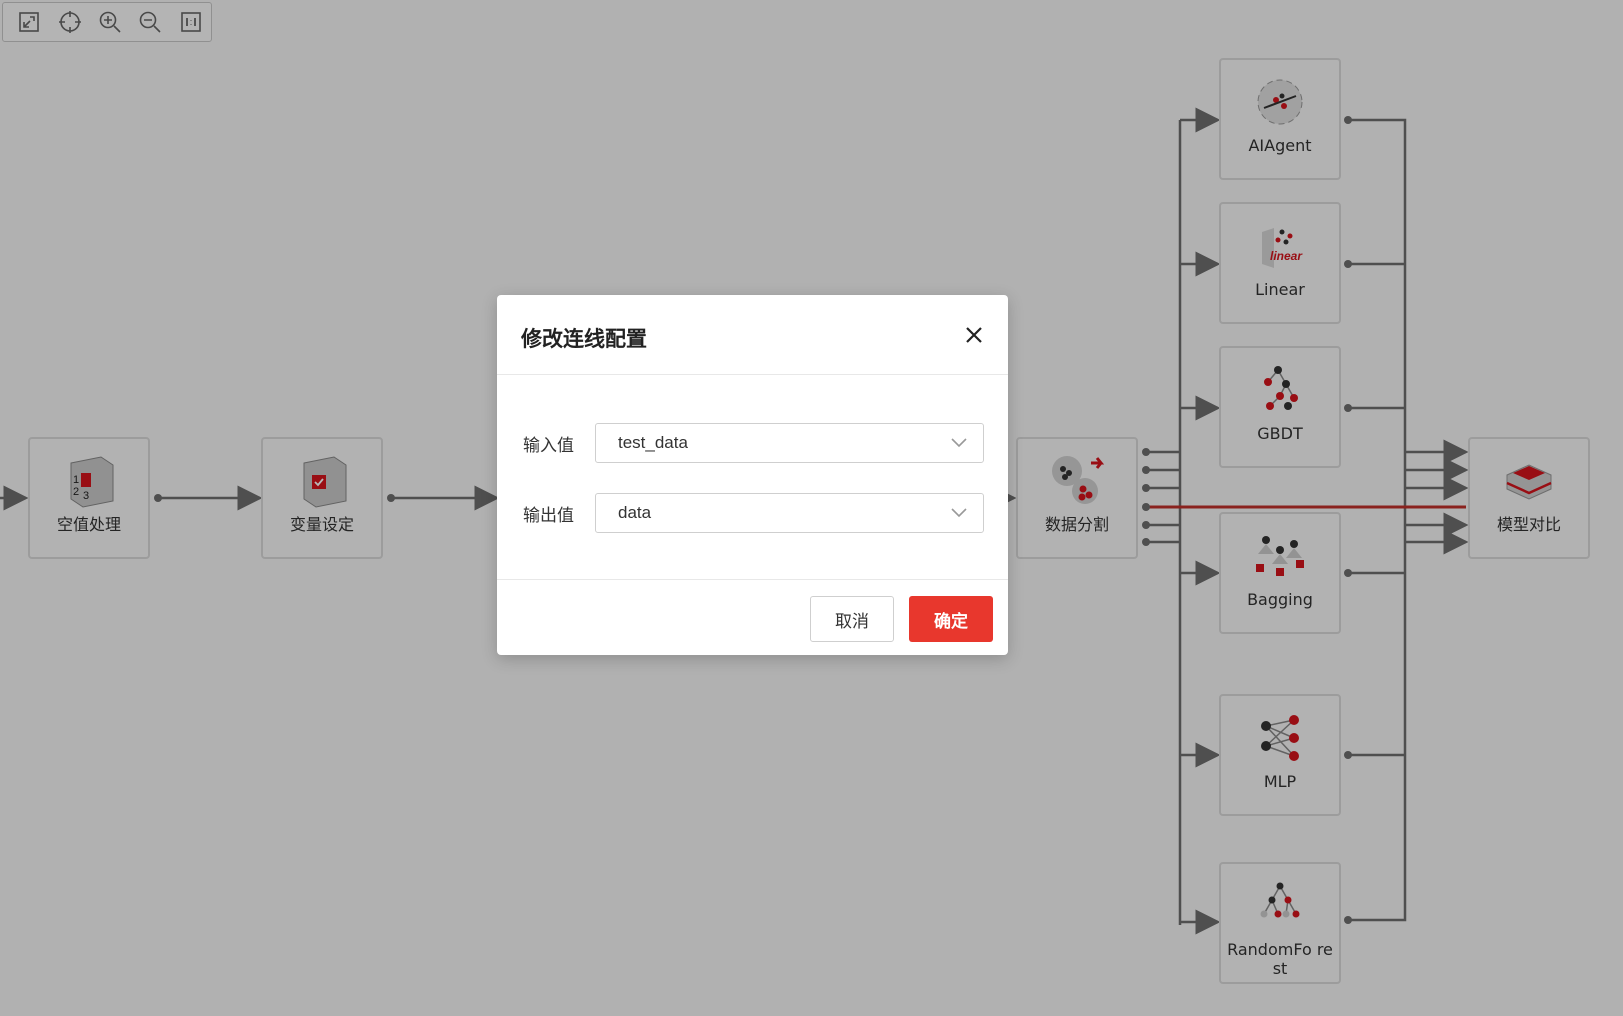 This screenshot has width=1623, height=1016. What do you see at coordinates (974, 335) in the screenshot?
I see `close-icon` at bounding box center [974, 335].